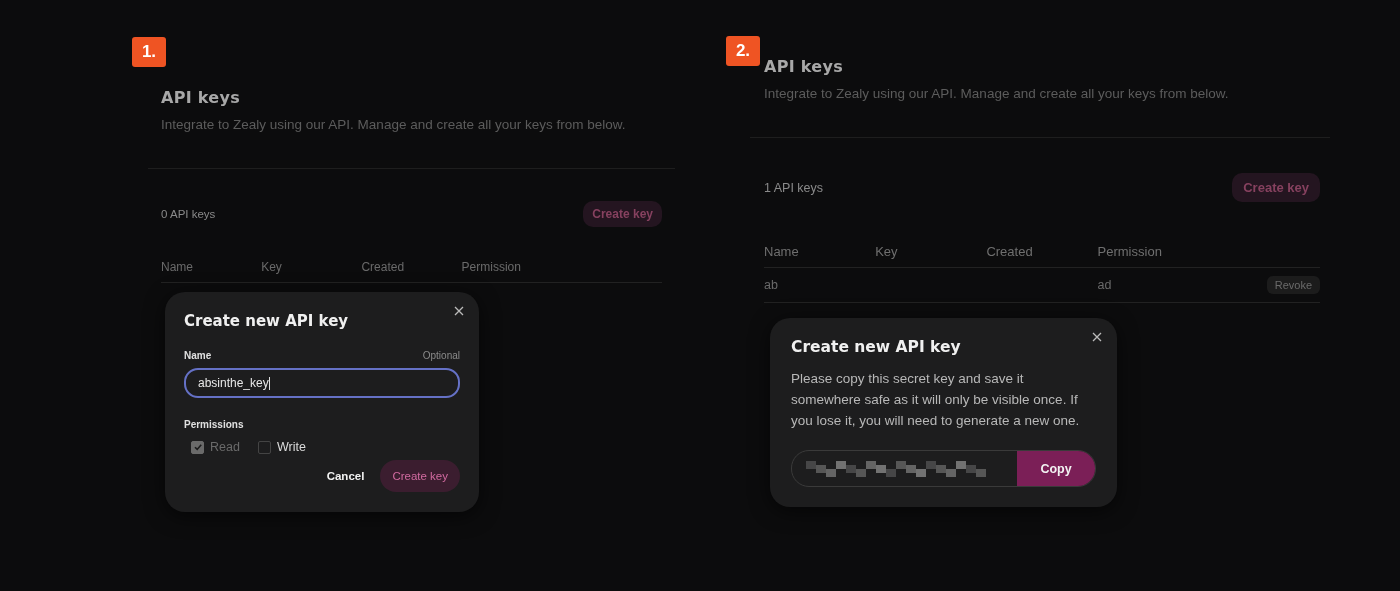  What do you see at coordinates (281, 447) in the screenshot?
I see `permission-checkbox: Write` at bounding box center [281, 447].